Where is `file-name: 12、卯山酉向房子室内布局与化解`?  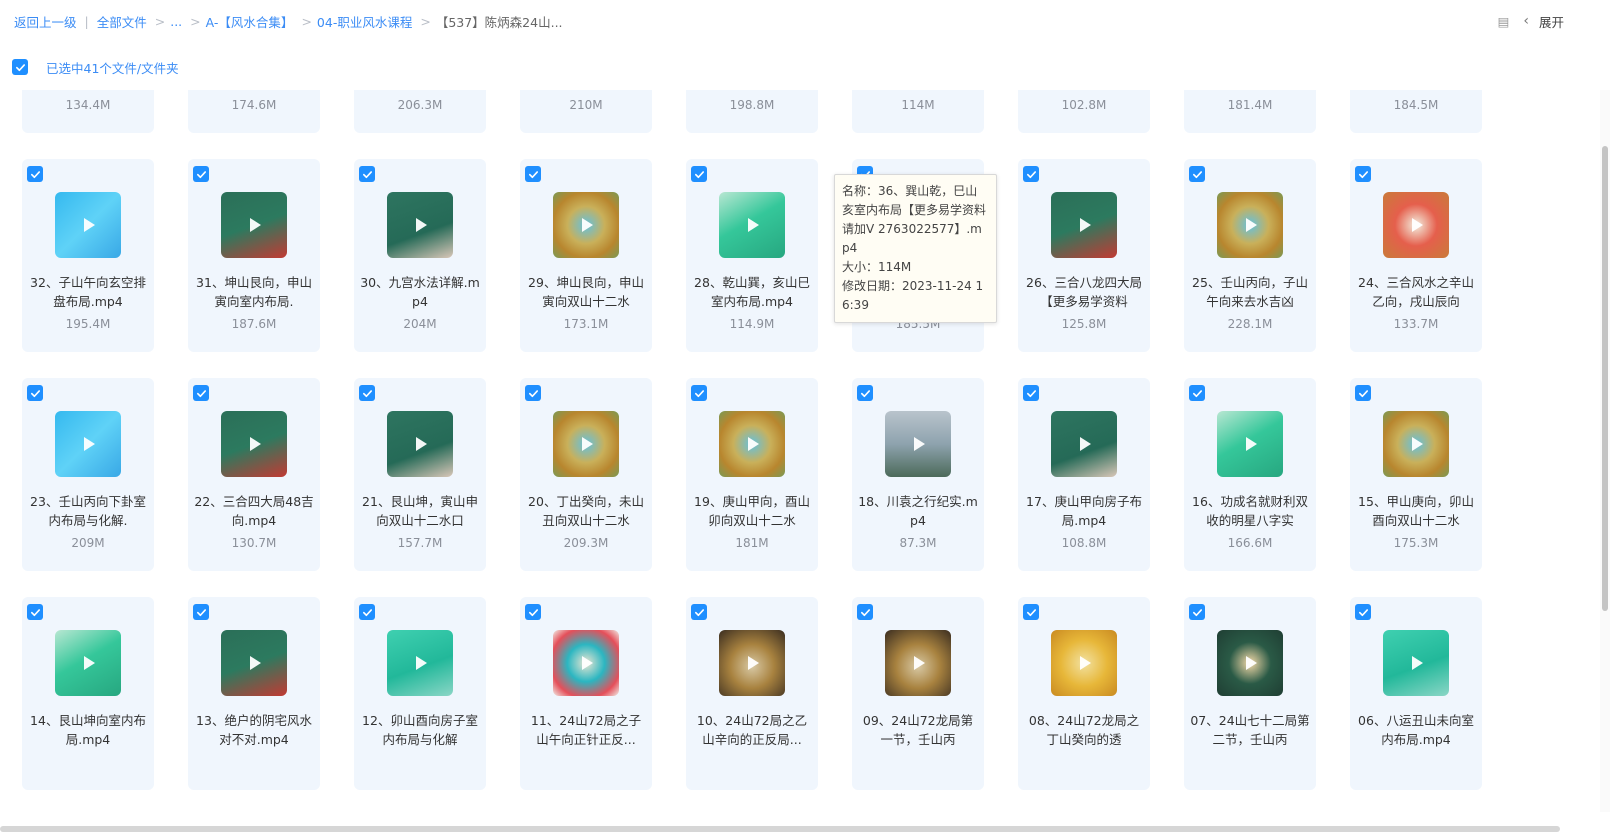
file-name: 12、卯山酉向房子室内布局与化解 is located at coordinates (420, 731).